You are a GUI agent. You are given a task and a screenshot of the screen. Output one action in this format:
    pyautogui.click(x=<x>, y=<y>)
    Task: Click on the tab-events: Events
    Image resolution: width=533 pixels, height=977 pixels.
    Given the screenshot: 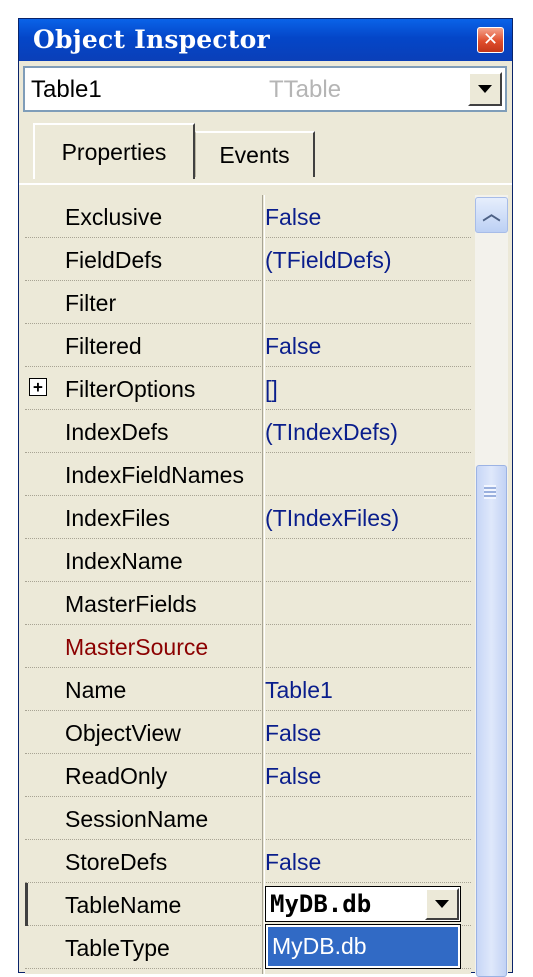 What is the action you would take?
    pyautogui.click(x=255, y=154)
    